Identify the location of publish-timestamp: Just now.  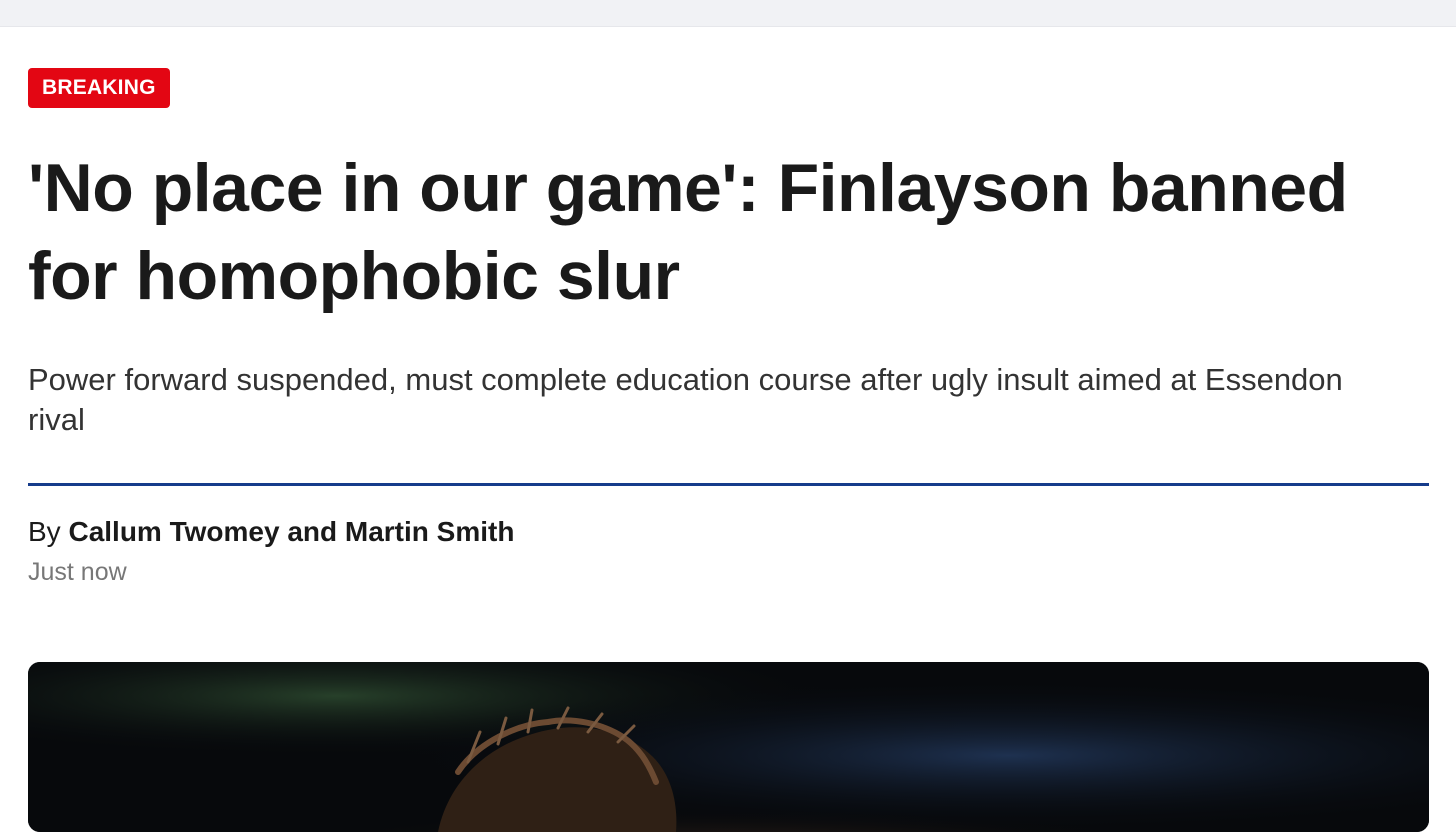
(77, 572).